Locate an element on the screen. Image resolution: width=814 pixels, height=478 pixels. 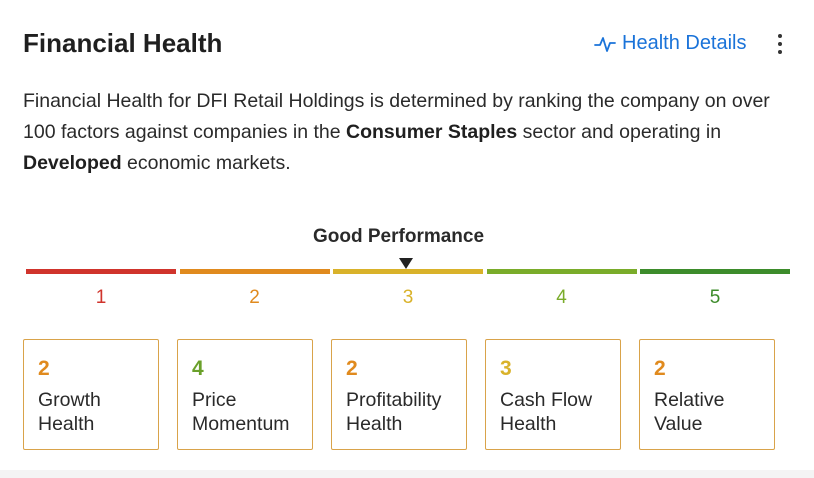
page-title: Financial Health is located at coordinates (123, 43).